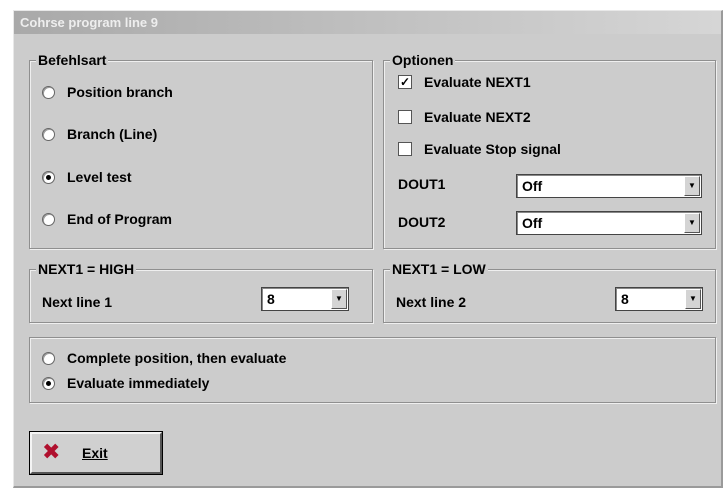  Describe the element at coordinates (477, 117) in the screenshot. I see `checkbox-label: Evaluate NEXT2` at that location.